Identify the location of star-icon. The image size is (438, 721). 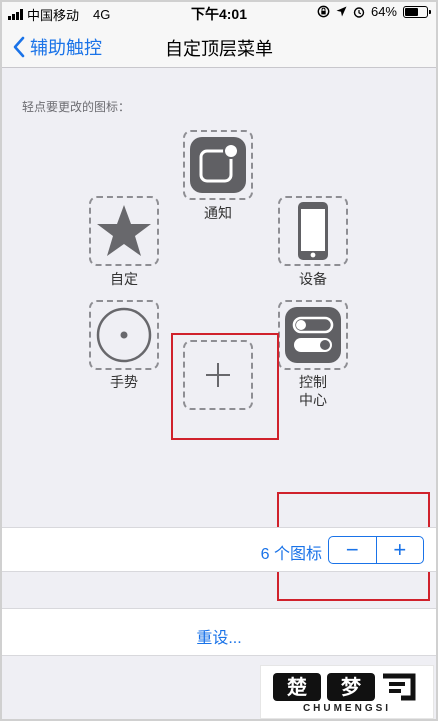
(124, 230).